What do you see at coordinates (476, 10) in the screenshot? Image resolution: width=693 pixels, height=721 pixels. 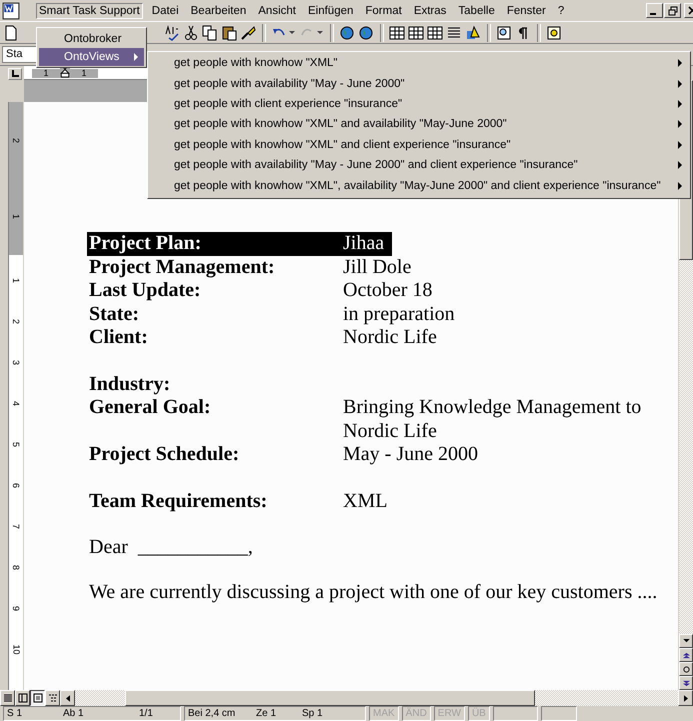 I see `menu-item: Tabelle` at bounding box center [476, 10].